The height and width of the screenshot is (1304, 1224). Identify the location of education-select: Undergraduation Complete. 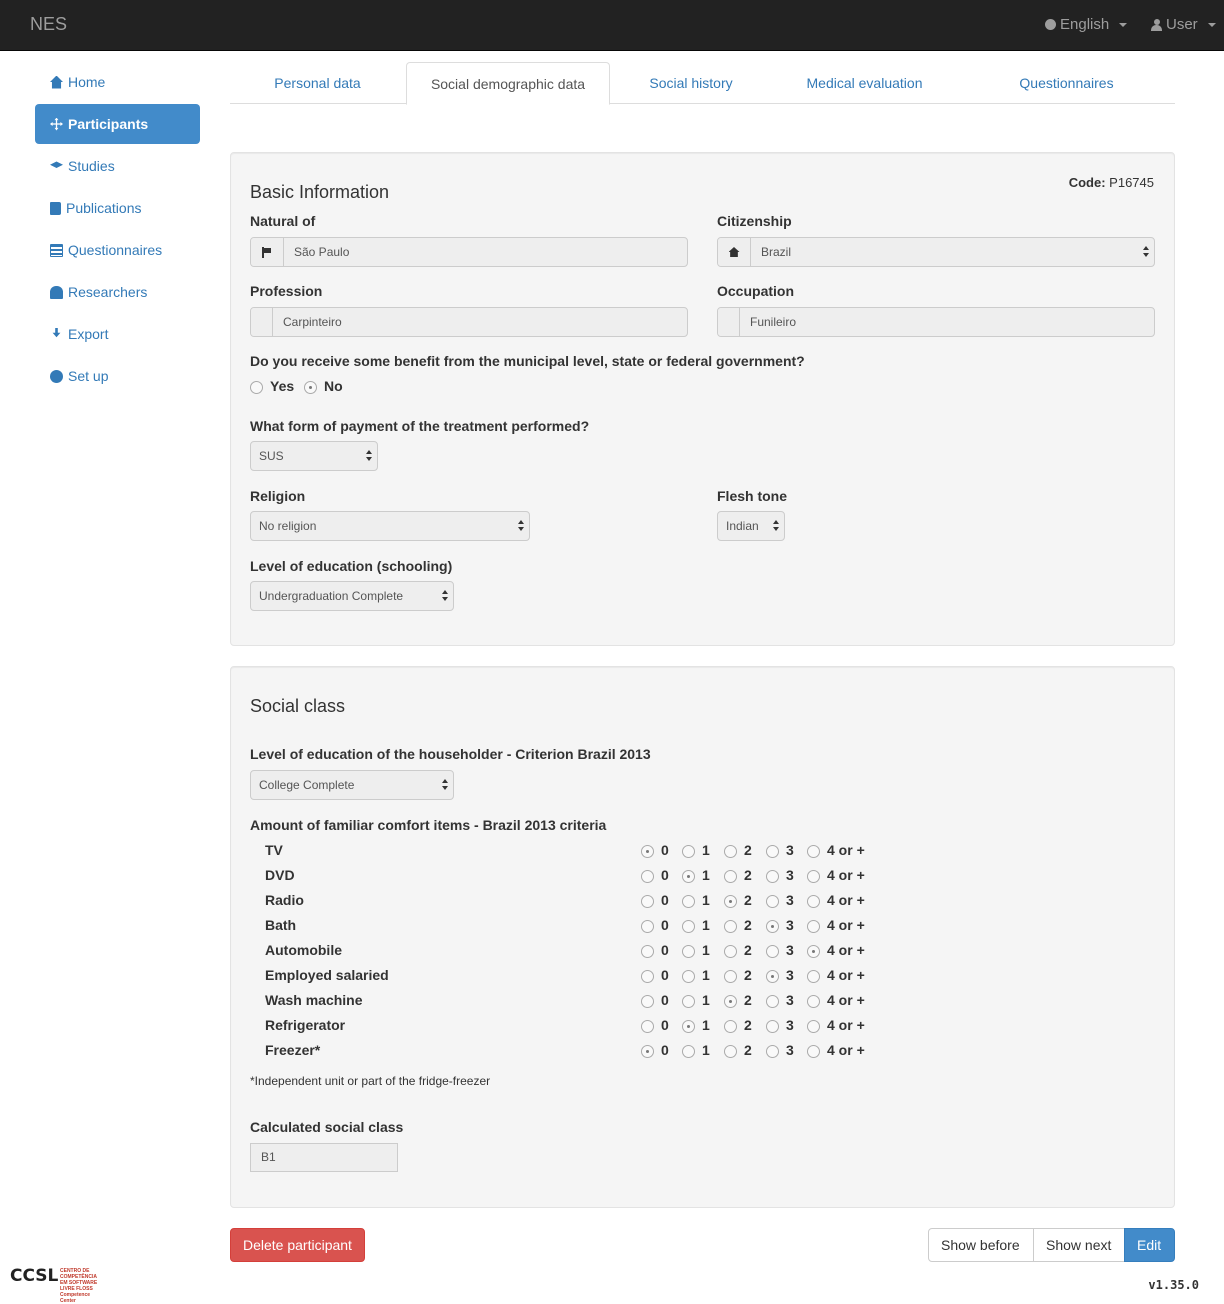
(352, 596).